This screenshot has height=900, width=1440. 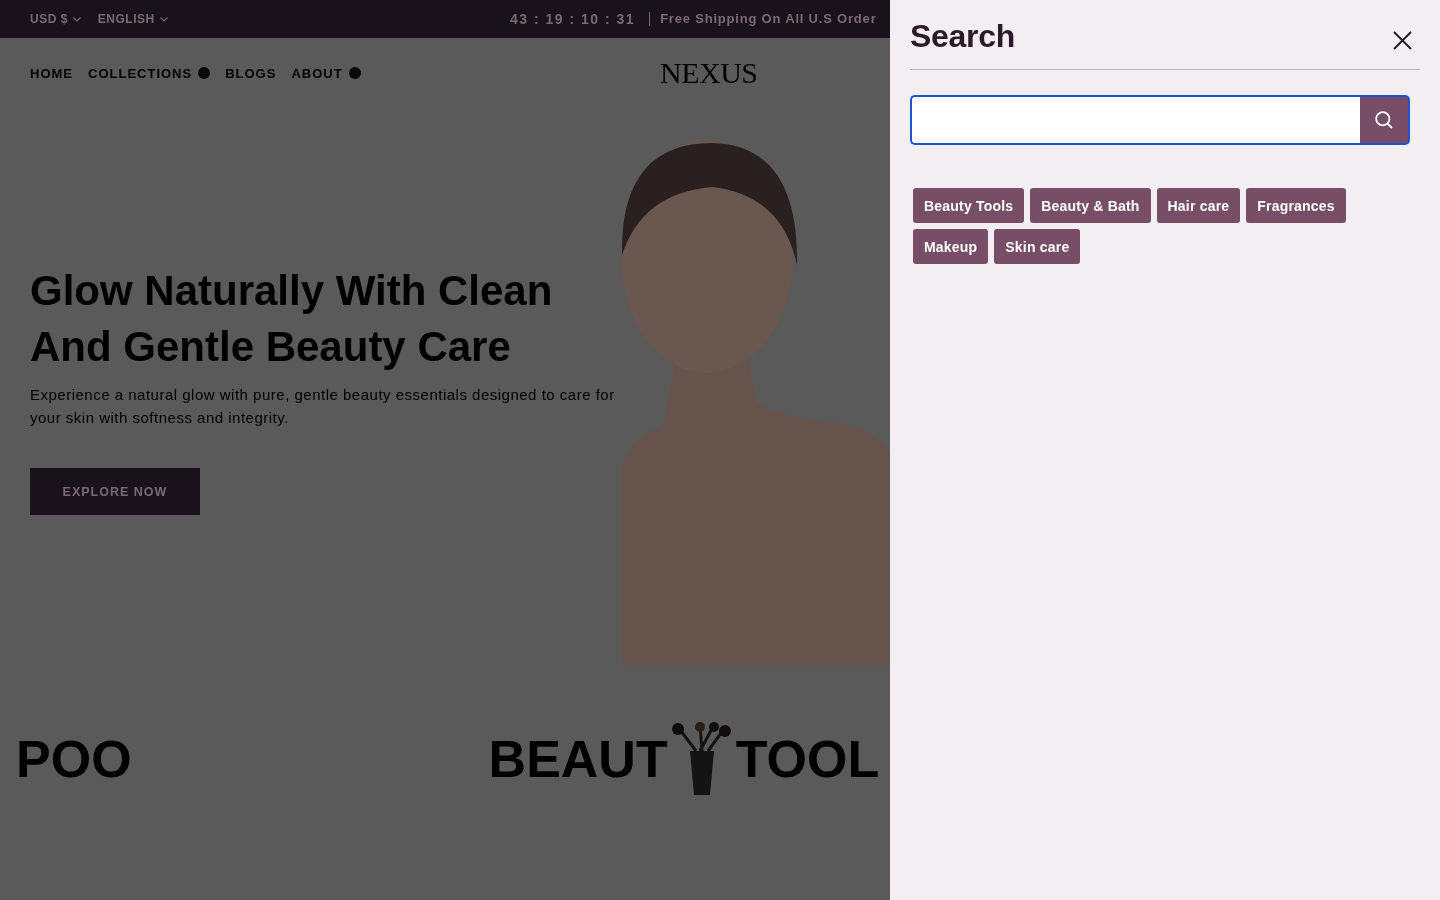 What do you see at coordinates (326, 73) in the screenshot?
I see `nav-link: ABOUT` at bounding box center [326, 73].